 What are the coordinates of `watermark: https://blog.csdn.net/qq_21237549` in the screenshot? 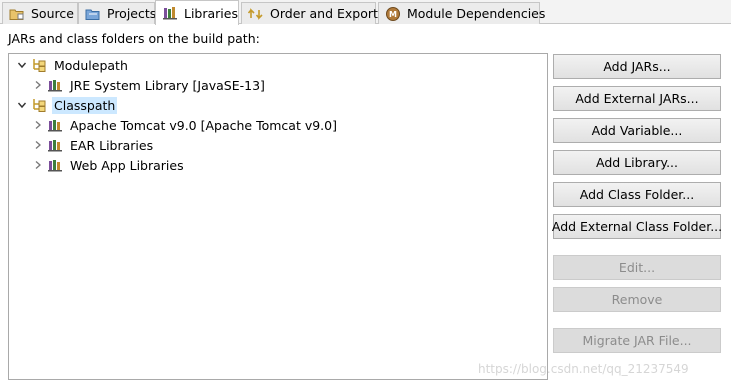 It's located at (583, 369).